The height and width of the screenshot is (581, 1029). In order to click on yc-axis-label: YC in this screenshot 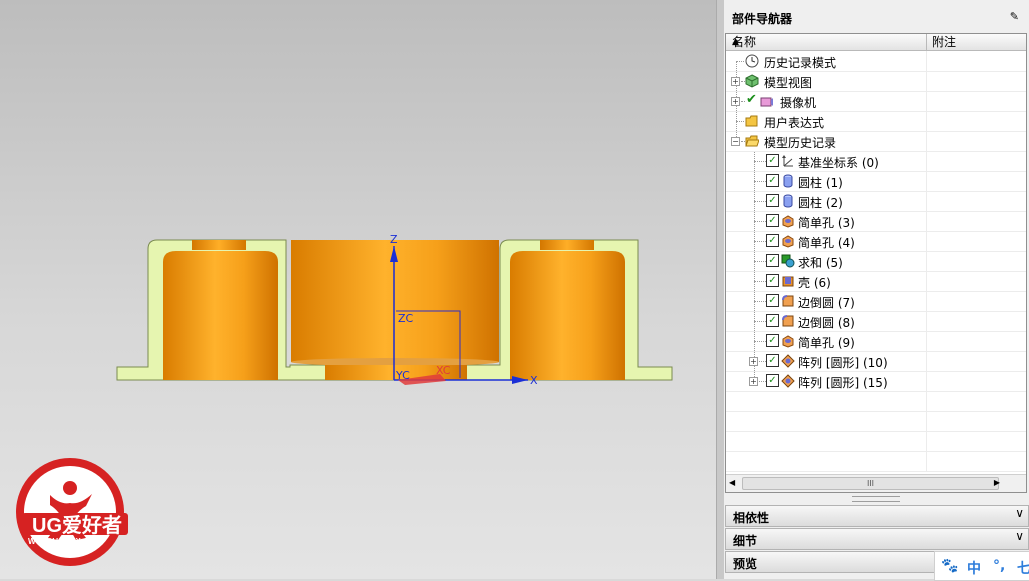, I will do `click(402, 375)`.